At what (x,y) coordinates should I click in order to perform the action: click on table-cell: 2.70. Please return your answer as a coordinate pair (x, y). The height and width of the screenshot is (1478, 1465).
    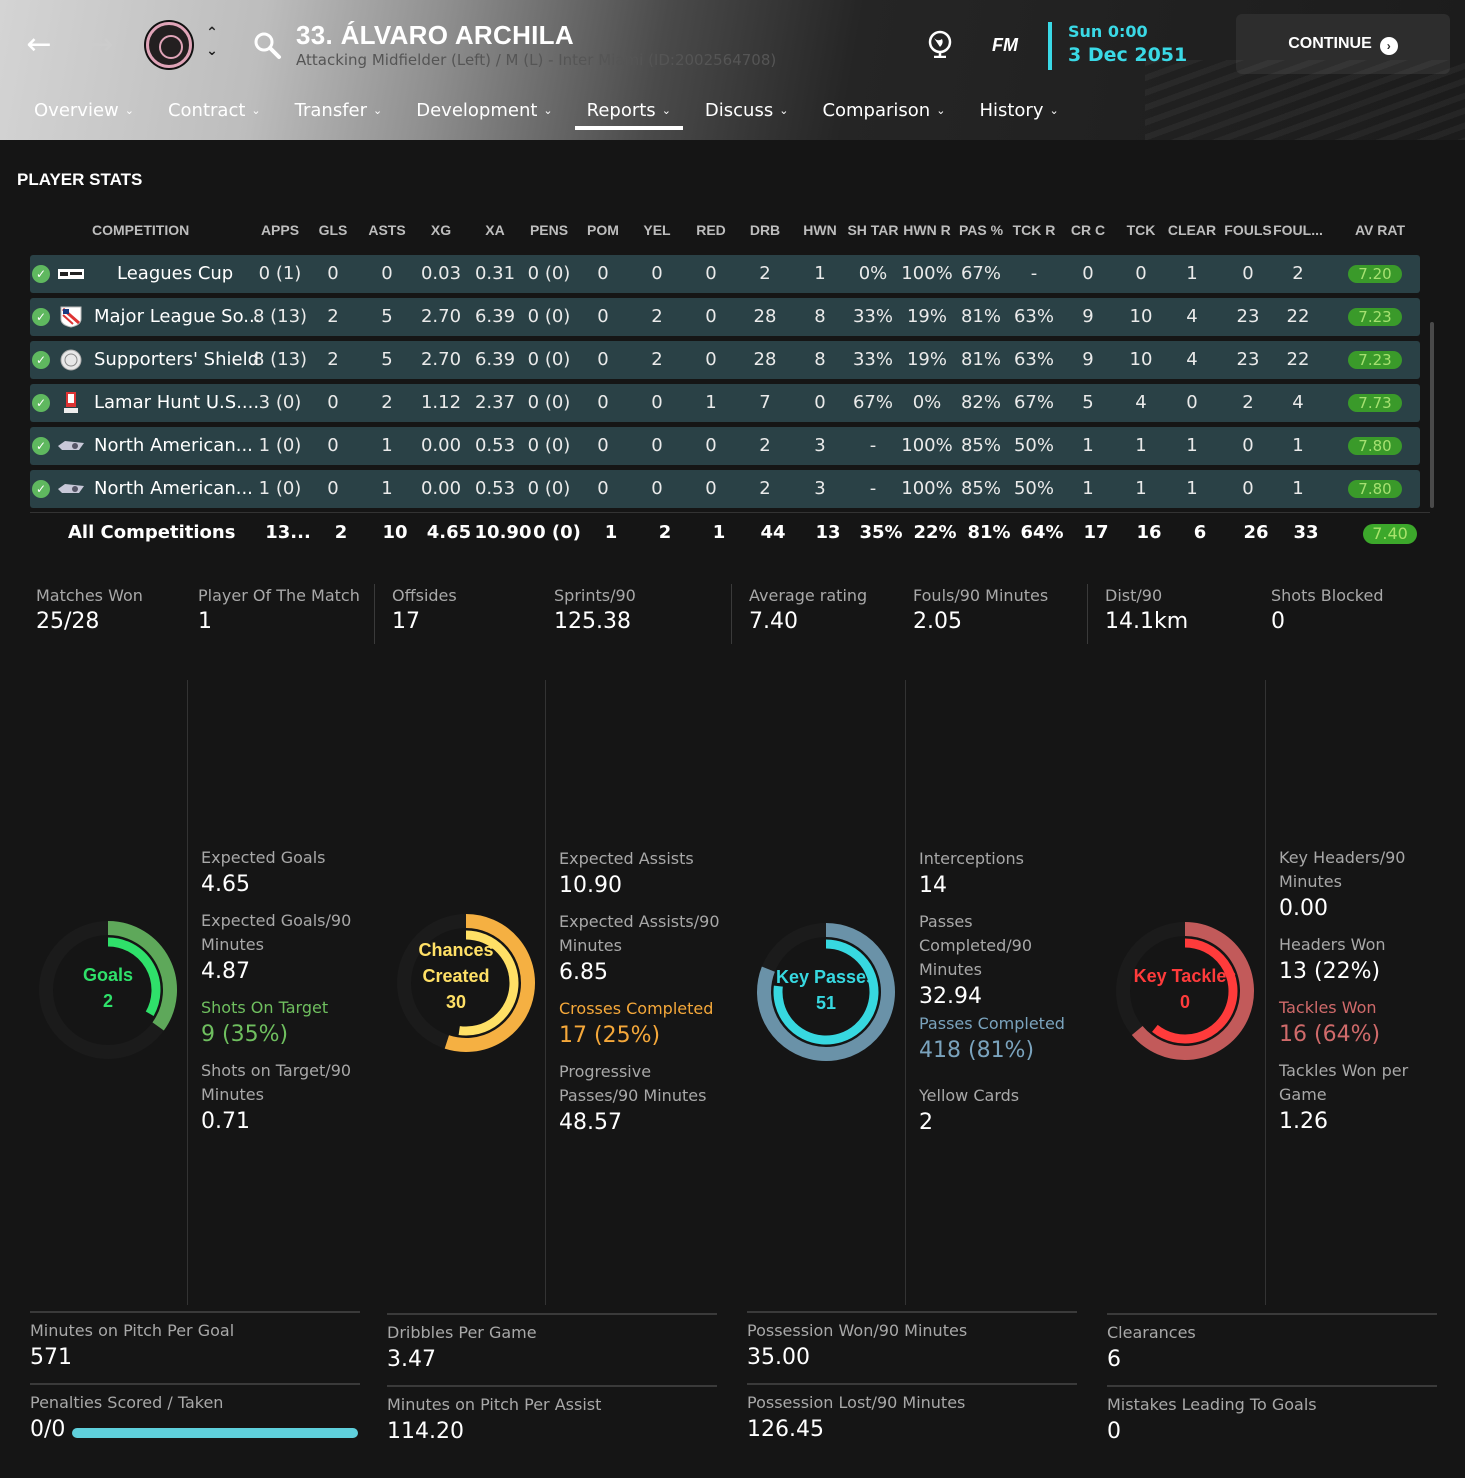
    Looking at the image, I should click on (441, 359).